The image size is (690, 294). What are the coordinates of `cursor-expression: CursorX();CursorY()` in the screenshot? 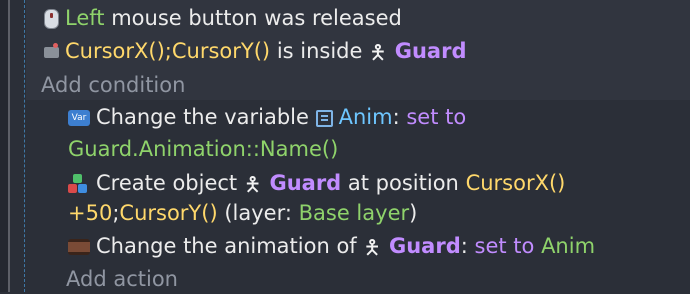 It's located at (168, 51).